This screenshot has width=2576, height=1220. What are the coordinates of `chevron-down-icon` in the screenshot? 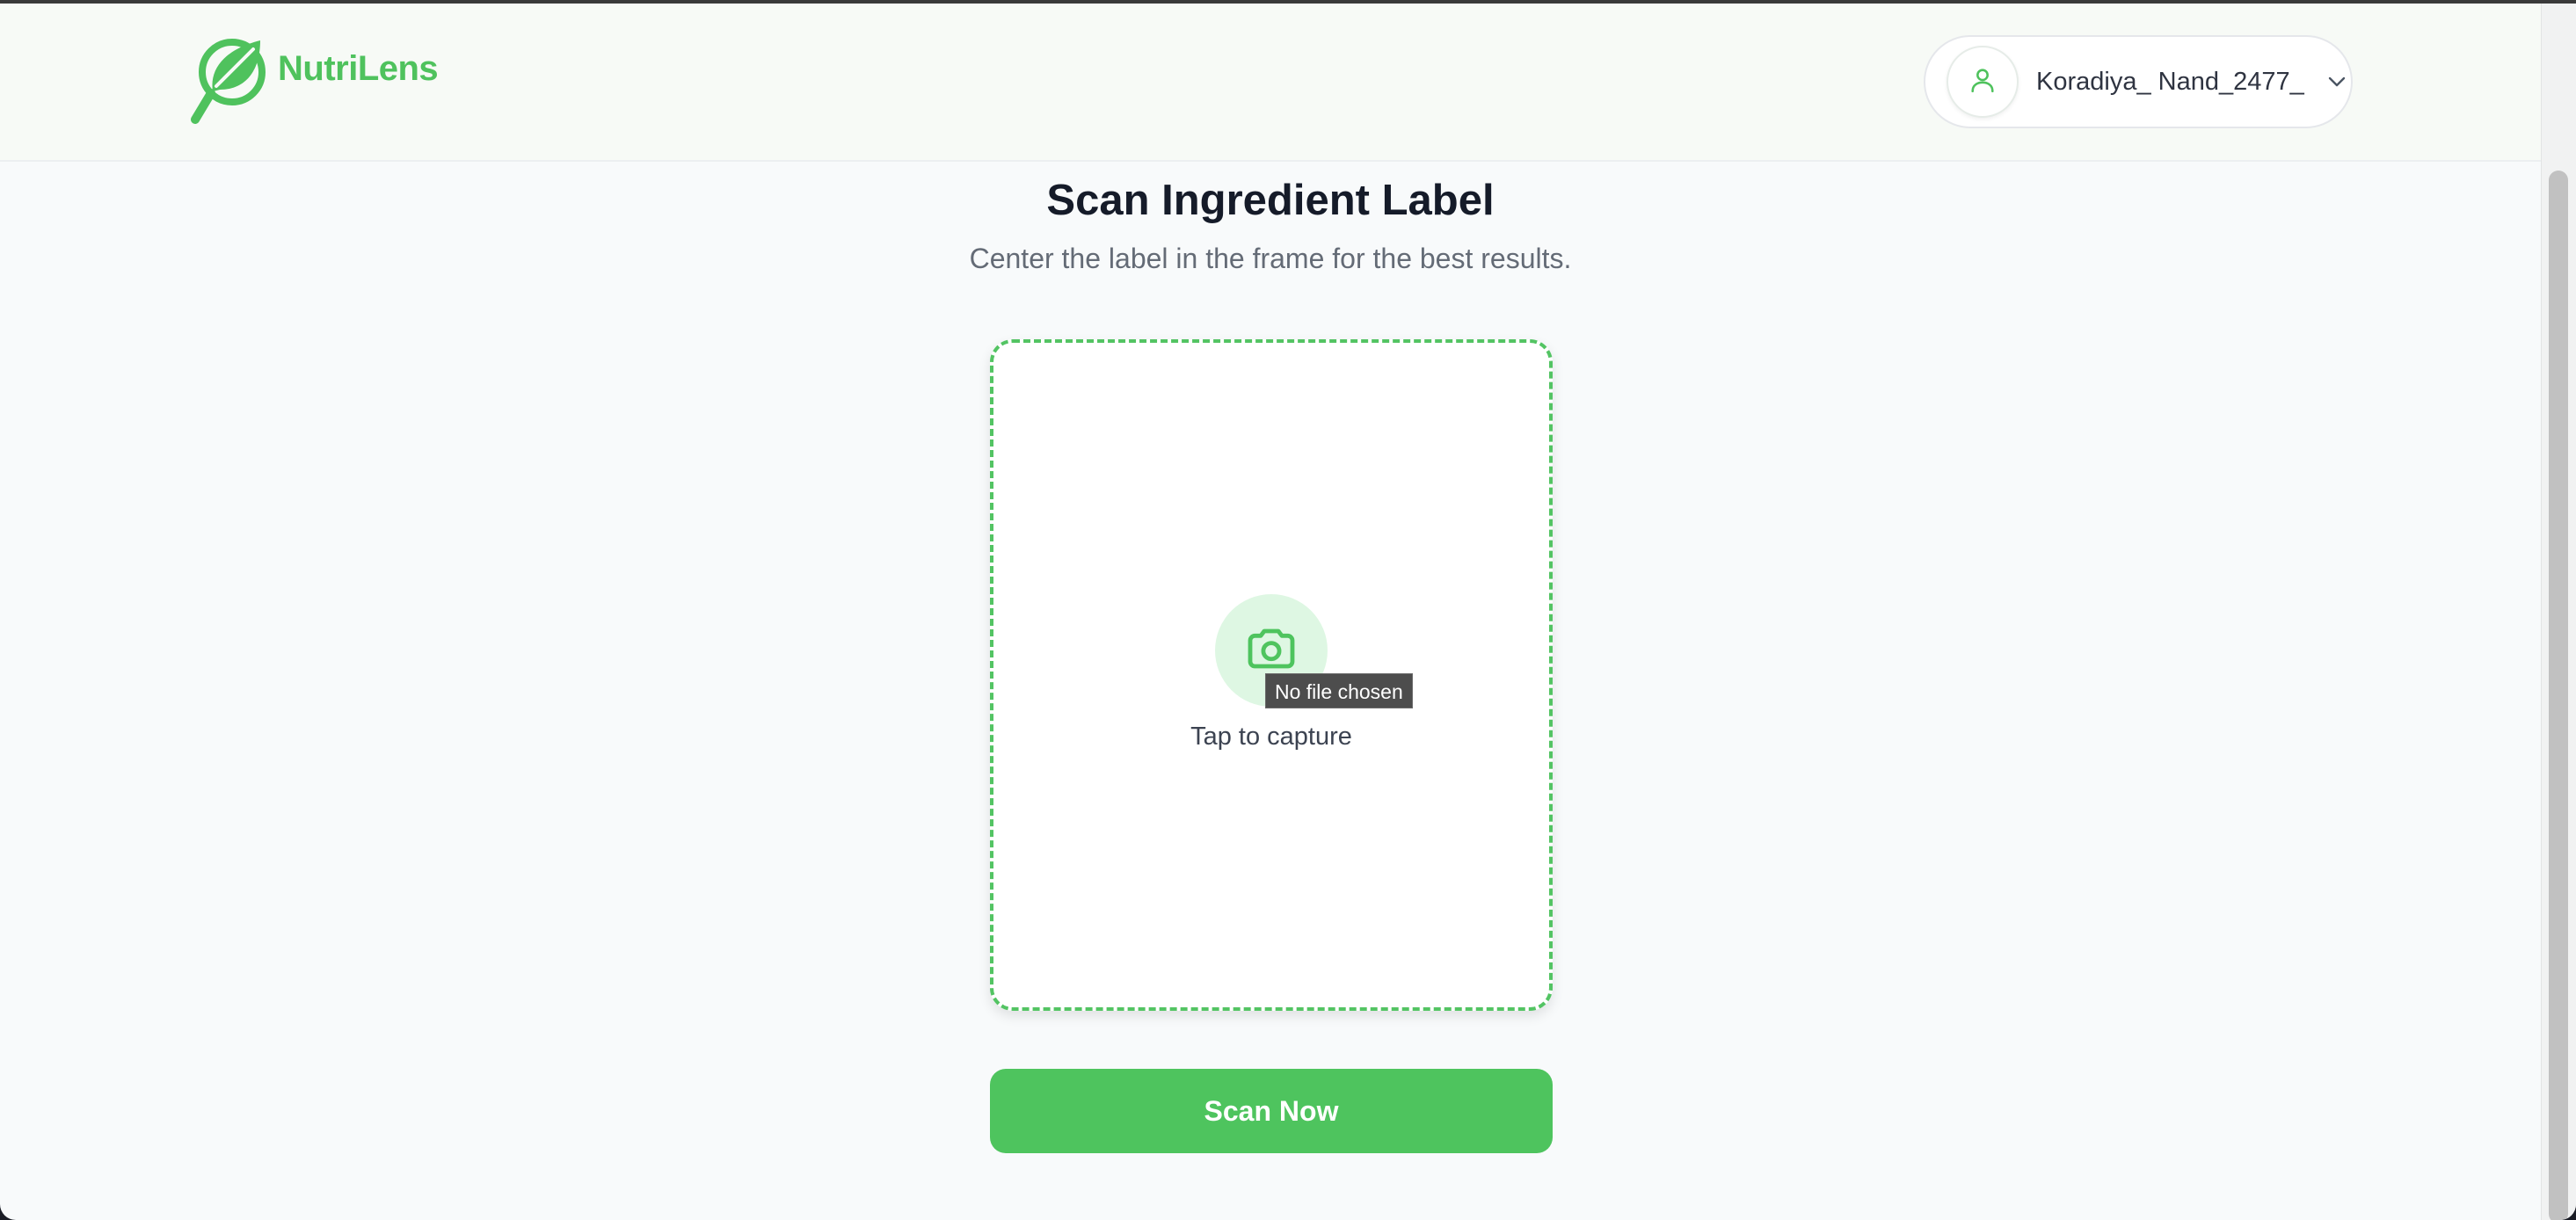 It's located at (2337, 82).